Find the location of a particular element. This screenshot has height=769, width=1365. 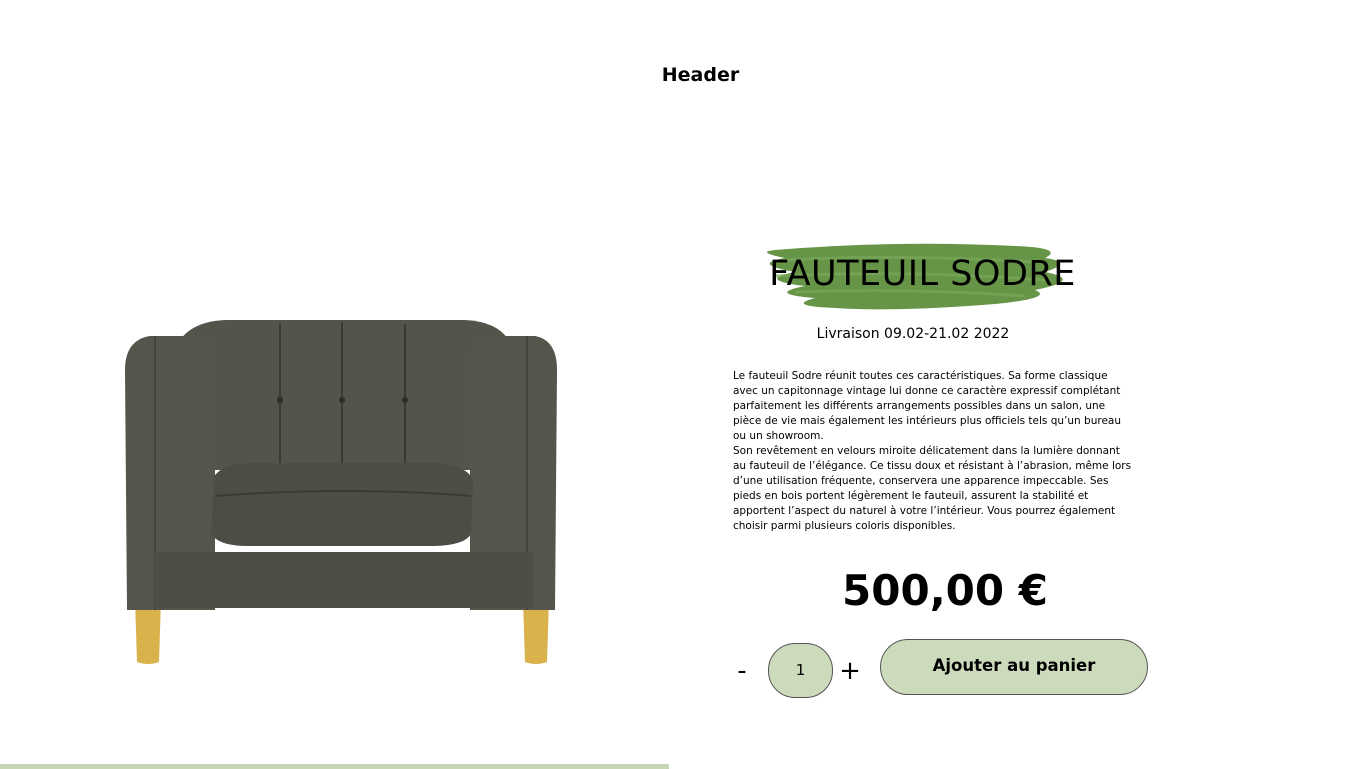

quantity-decrease-button: - is located at coordinates (742, 671).